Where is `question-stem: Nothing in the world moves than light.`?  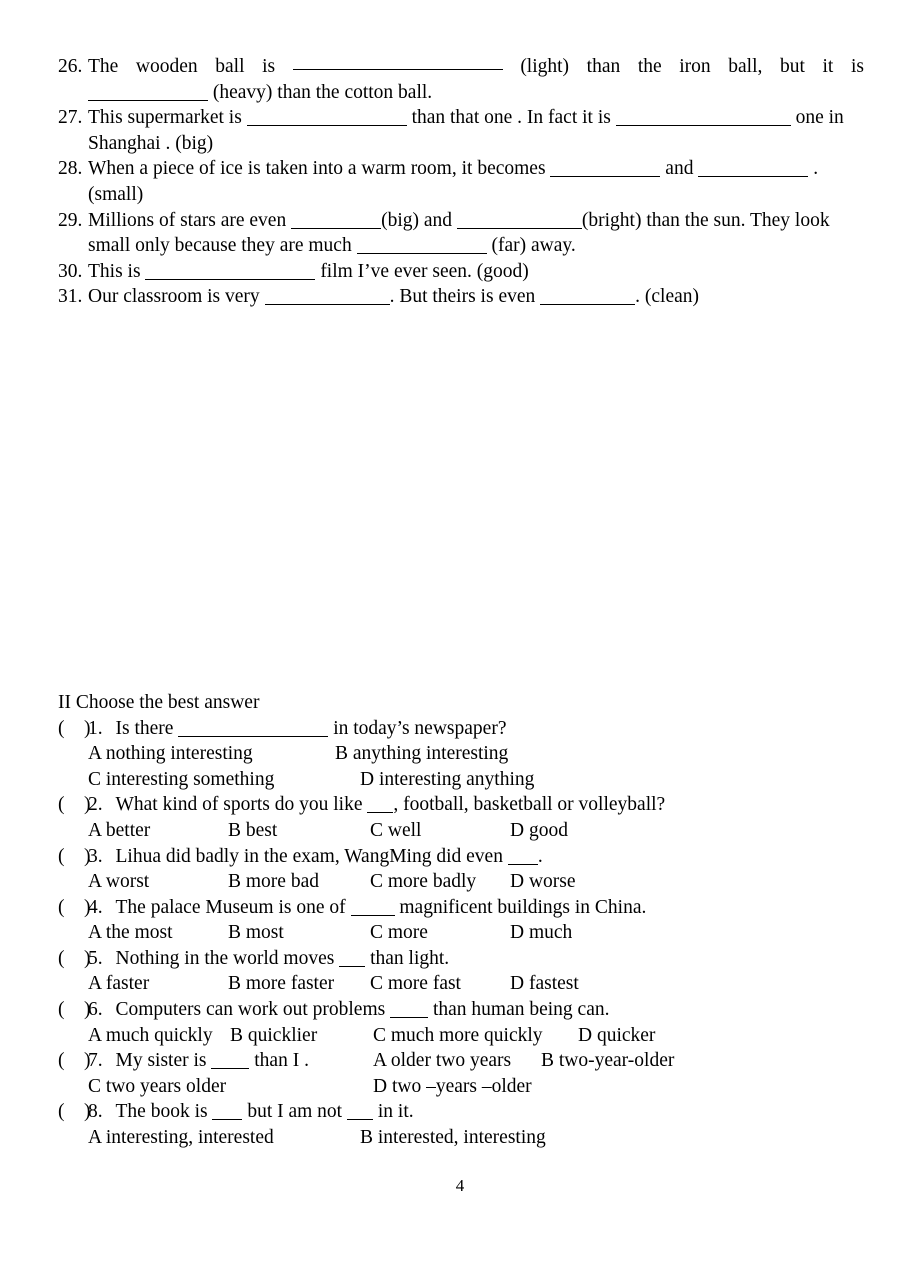
question-stem: Nothing in the world moves than light. is located at coordinates (279, 959).